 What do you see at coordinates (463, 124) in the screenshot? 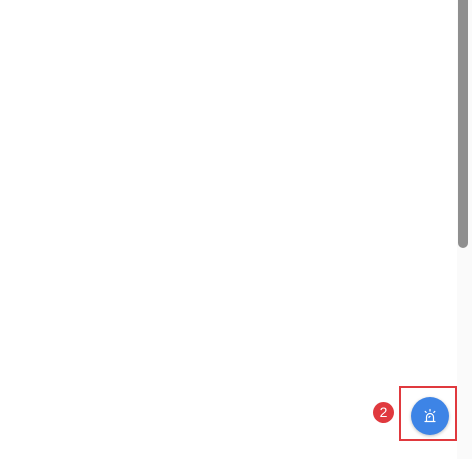
I see `scrollbar-thumb` at bounding box center [463, 124].